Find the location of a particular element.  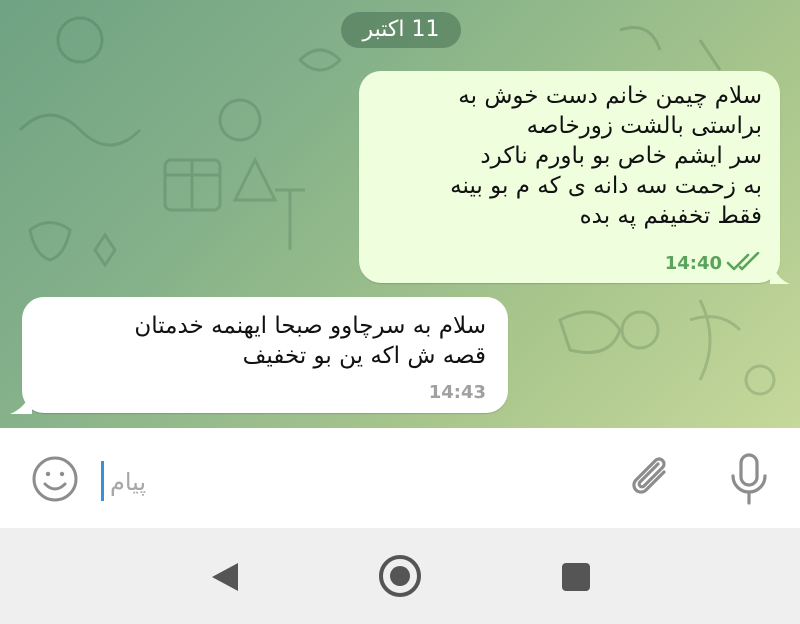

smiley-icon is located at coordinates (55, 479).